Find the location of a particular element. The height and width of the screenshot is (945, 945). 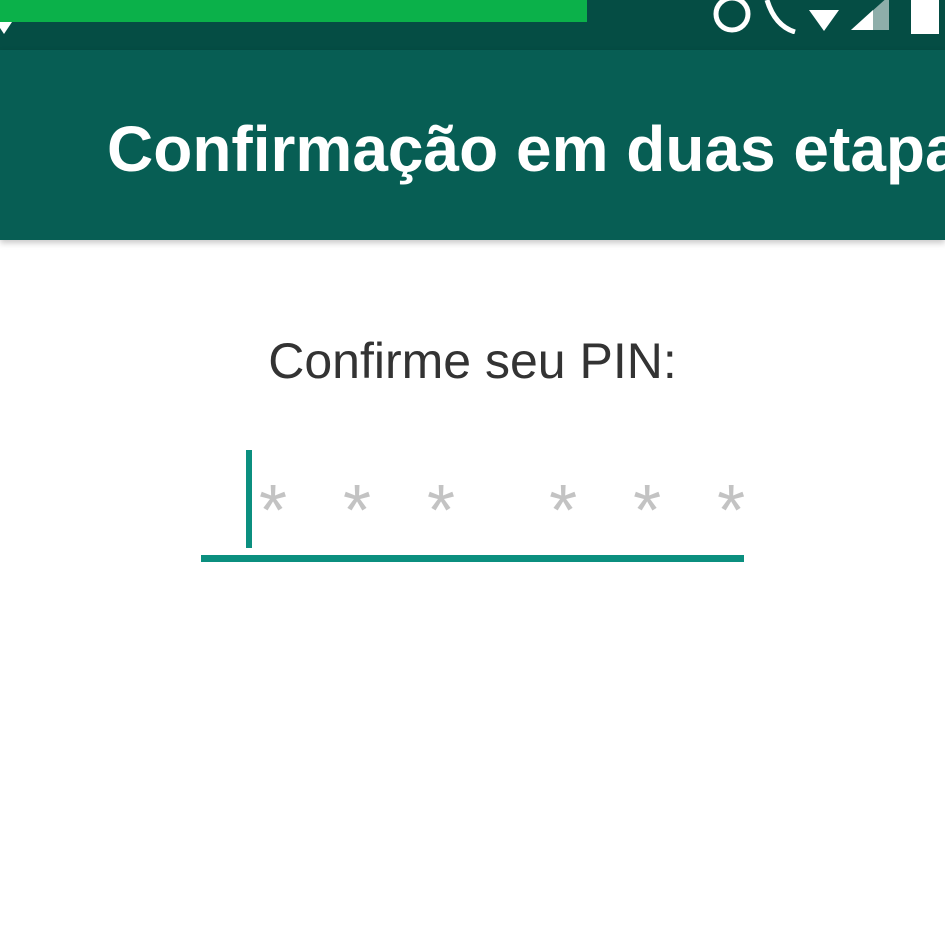

pin-placeholder: * * * * * * is located at coordinates (511, 511).